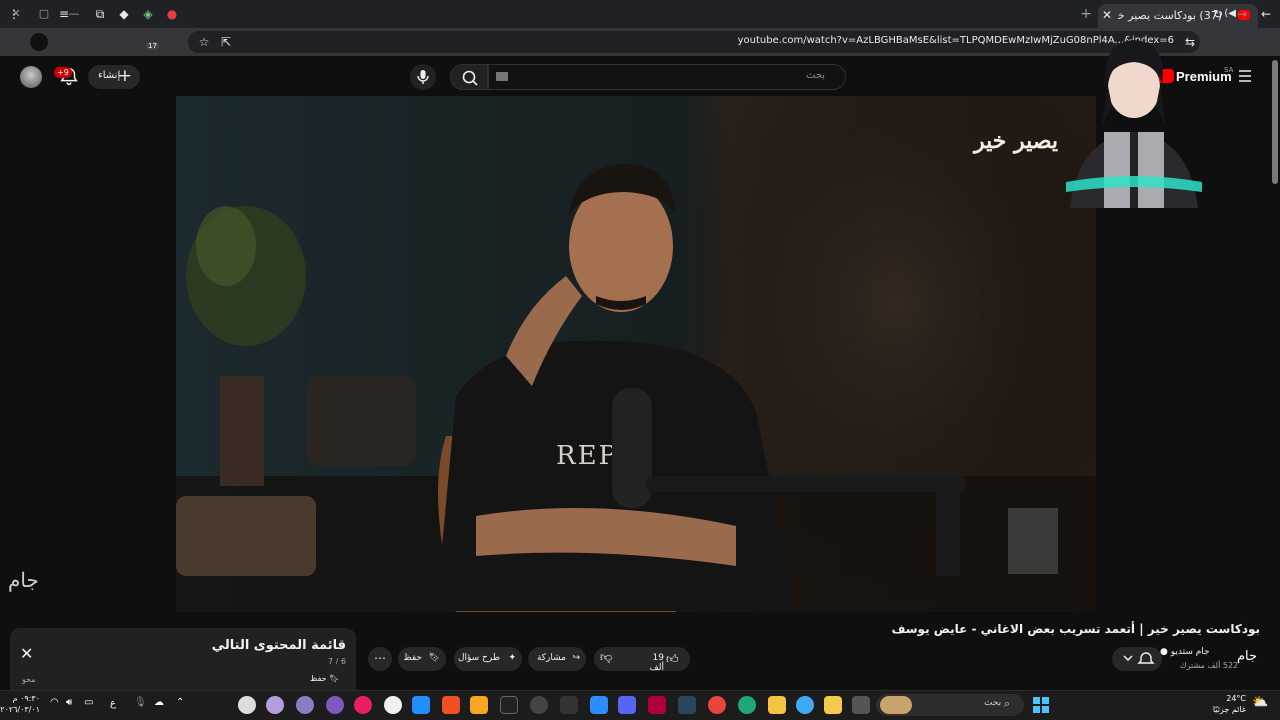 This screenshot has width=1280, height=720. What do you see at coordinates (1041, 705) in the screenshot?
I see `start-menu-icon` at bounding box center [1041, 705].